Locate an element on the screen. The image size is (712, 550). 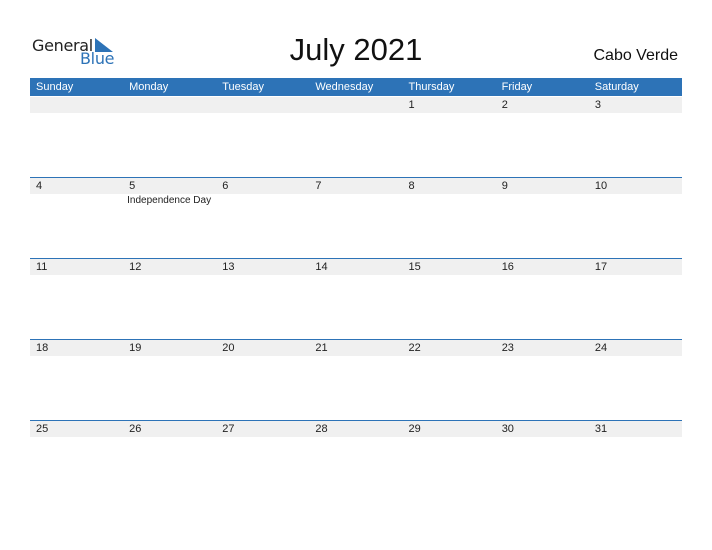
day-number: 12 is located at coordinates (135, 267).